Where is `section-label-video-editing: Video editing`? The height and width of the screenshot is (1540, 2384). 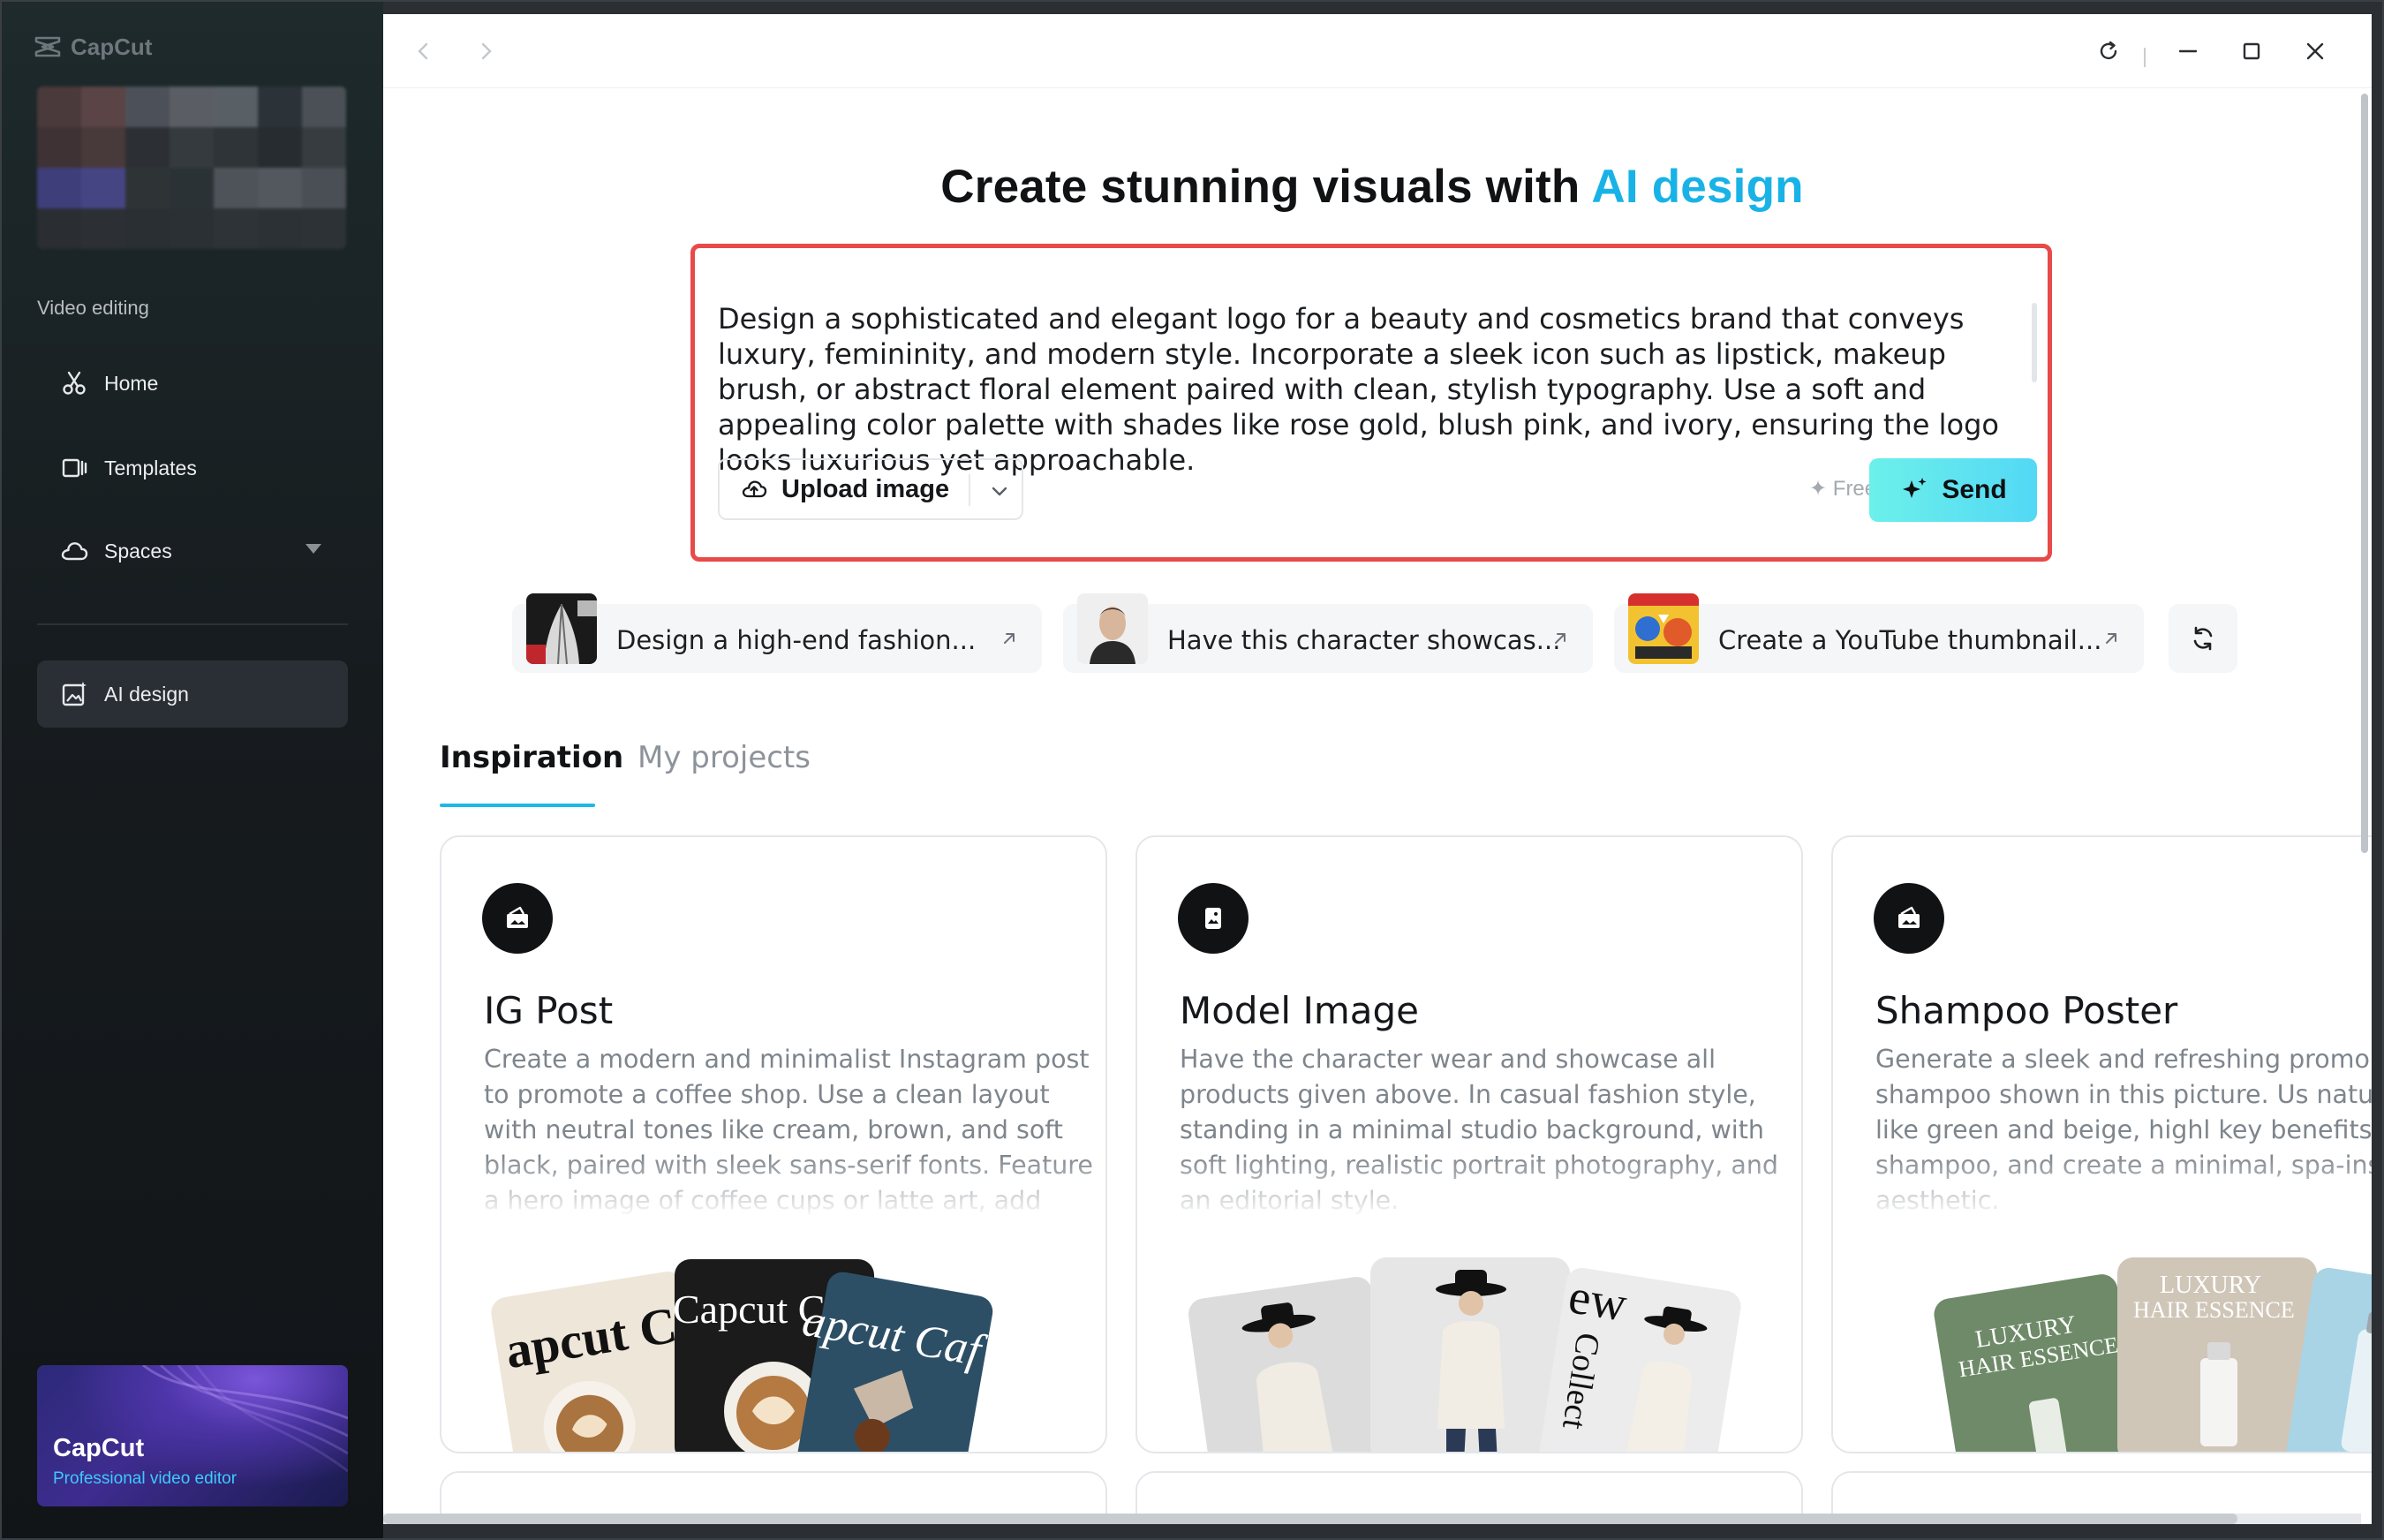 section-label-video-editing: Video editing is located at coordinates (93, 308).